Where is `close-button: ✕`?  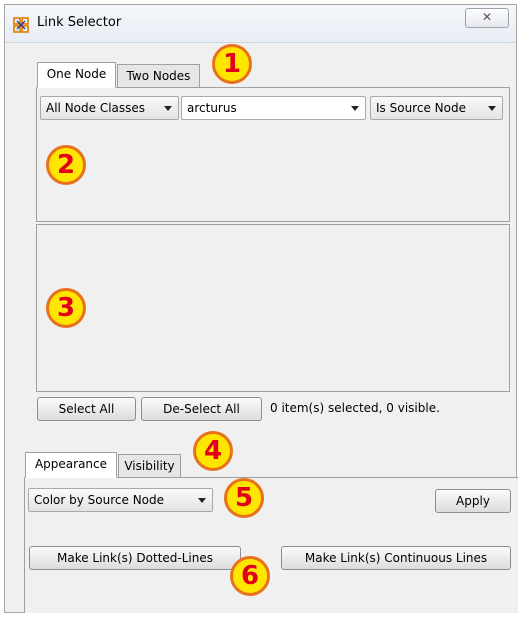 close-button: ✕ is located at coordinates (487, 18).